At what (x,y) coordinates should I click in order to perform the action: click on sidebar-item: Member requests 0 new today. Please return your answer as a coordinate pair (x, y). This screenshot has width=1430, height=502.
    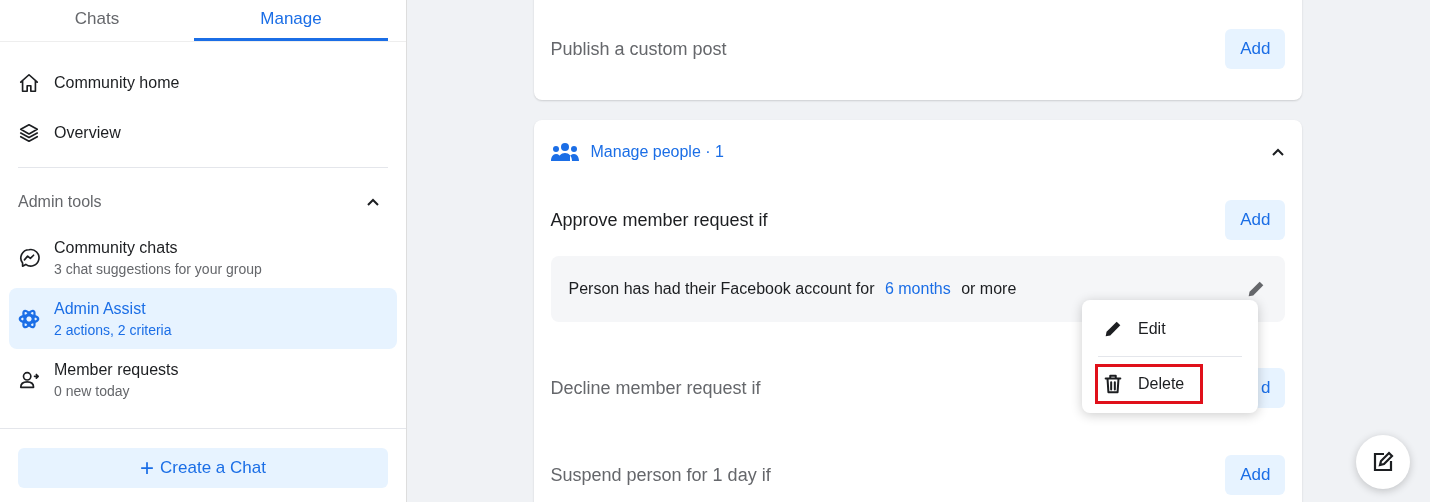
    Looking at the image, I should click on (203, 379).